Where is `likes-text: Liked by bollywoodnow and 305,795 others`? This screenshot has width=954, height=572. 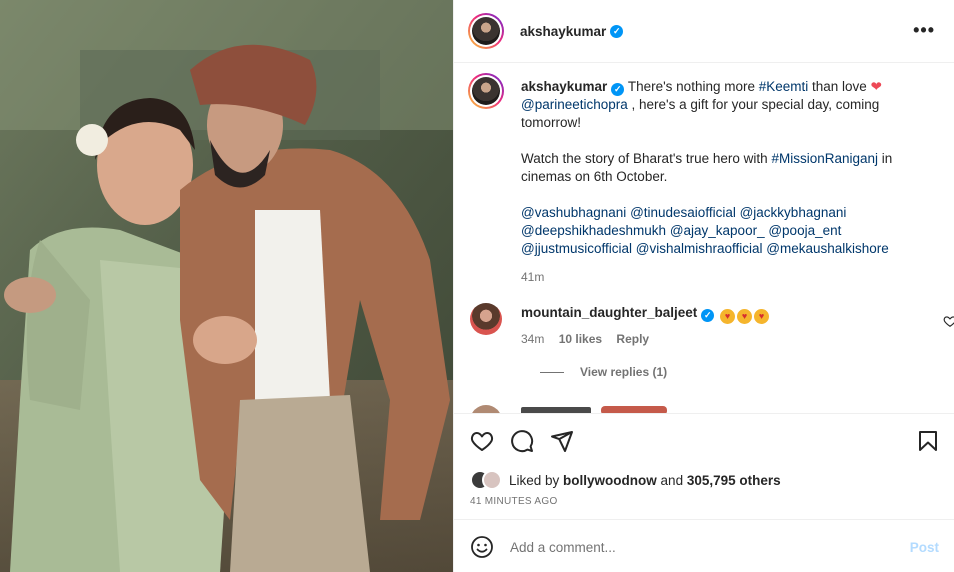 likes-text: Liked by bollywoodnow and 305,795 others is located at coordinates (645, 480).